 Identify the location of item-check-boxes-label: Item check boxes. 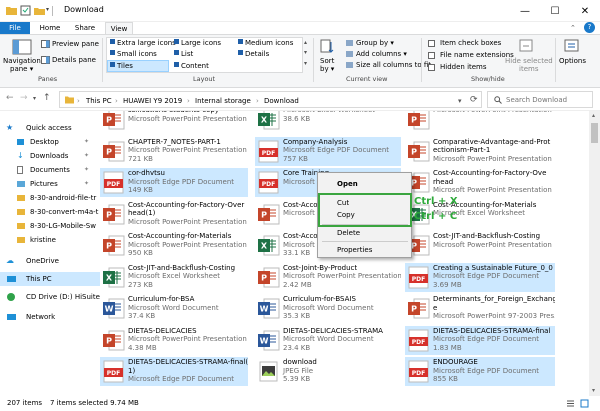
(470, 43).